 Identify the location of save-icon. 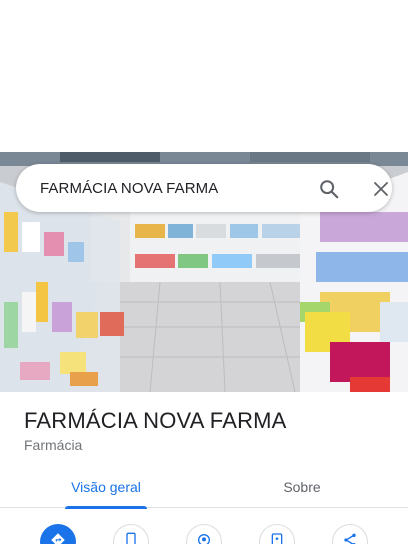
(277, 538).